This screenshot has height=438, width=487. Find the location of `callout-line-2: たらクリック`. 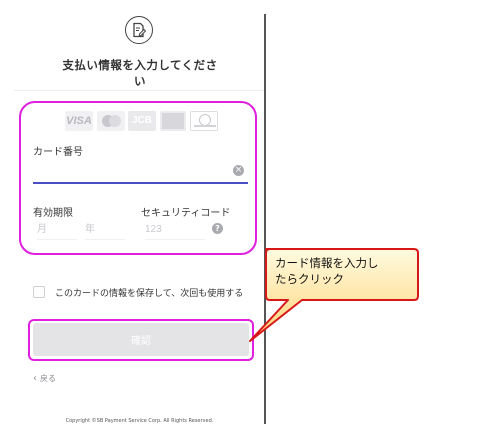

callout-line-2: たらクリック is located at coordinates (309, 279).